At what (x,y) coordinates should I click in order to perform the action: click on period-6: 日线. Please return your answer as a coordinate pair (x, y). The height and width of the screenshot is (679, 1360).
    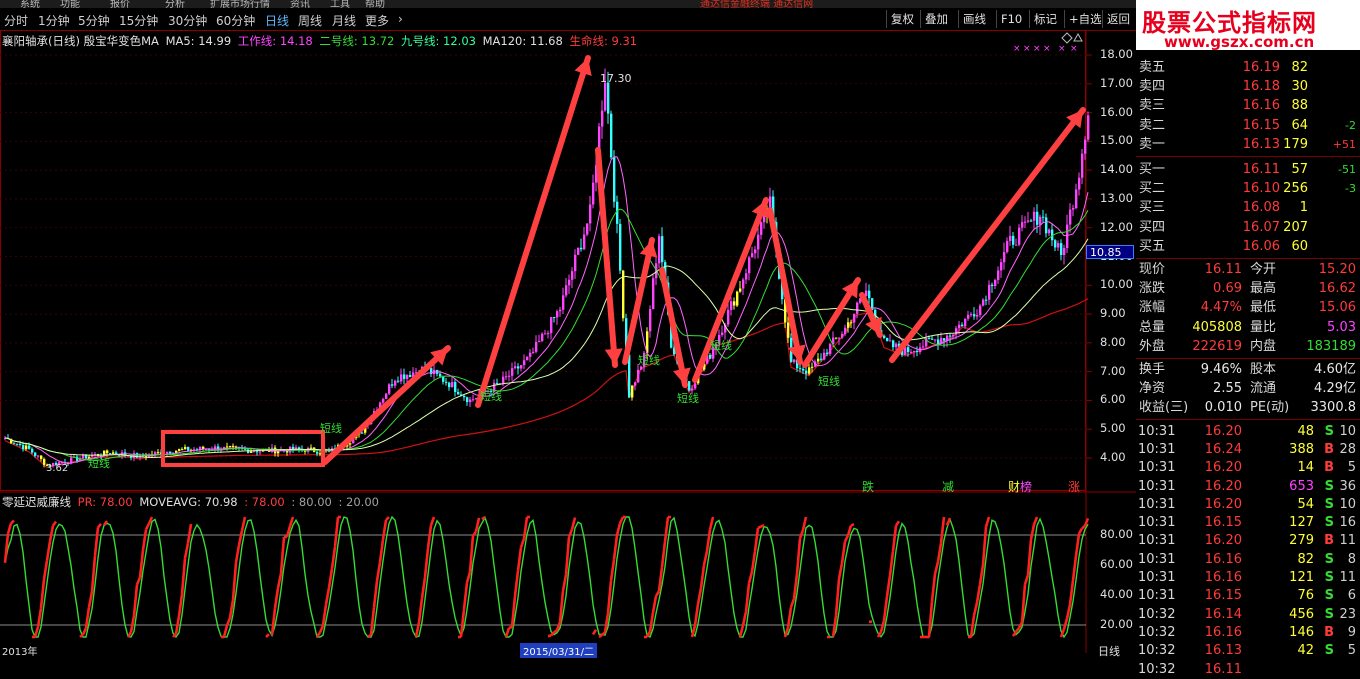
    Looking at the image, I should click on (277, 20).